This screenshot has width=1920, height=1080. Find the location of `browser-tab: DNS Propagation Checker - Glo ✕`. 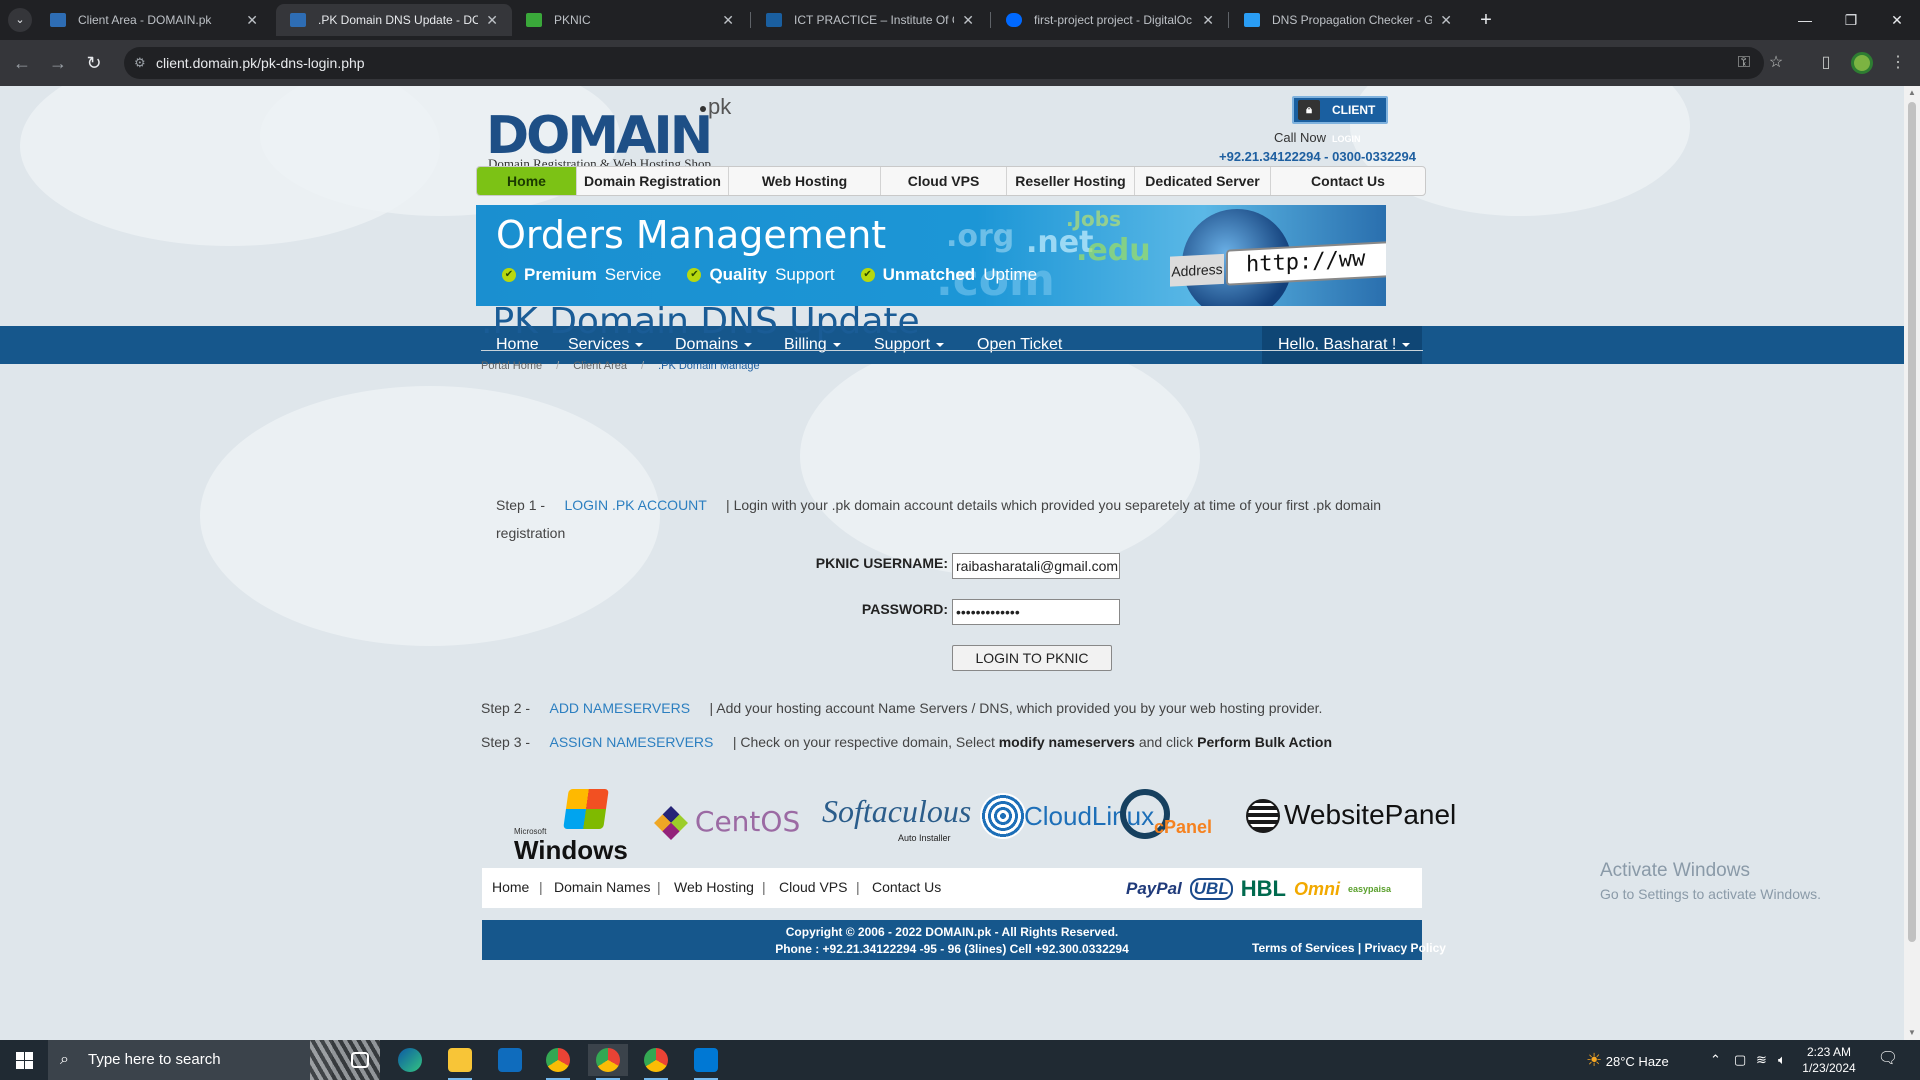

browser-tab: DNS Propagation Checker - Glo ✕ is located at coordinates (1348, 20).